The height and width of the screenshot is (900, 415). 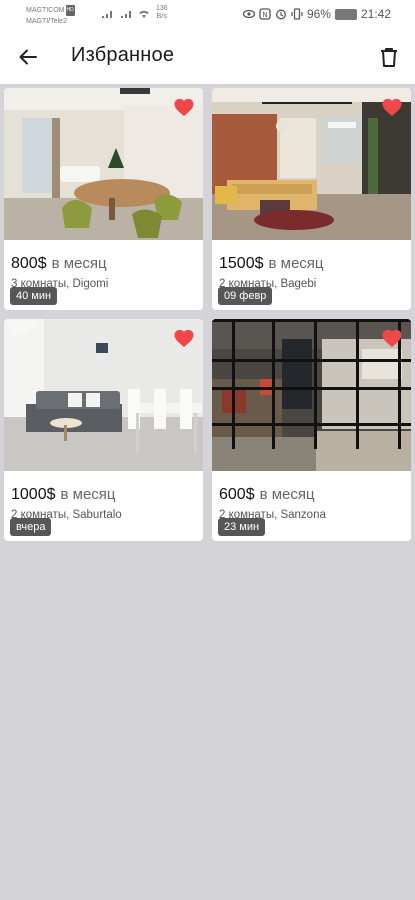 What do you see at coordinates (311, 430) in the screenshot?
I see `listing-card: 23 мин 600$ в месяц 2 комнаты, Sanzona` at bounding box center [311, 430].